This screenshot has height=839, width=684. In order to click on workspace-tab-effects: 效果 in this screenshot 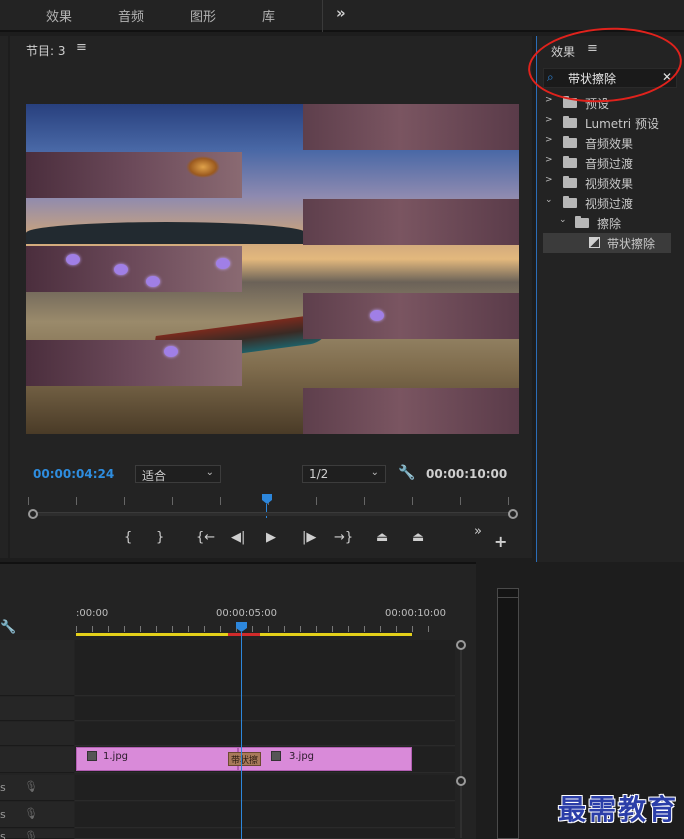, I will do `click(59, 15)`.